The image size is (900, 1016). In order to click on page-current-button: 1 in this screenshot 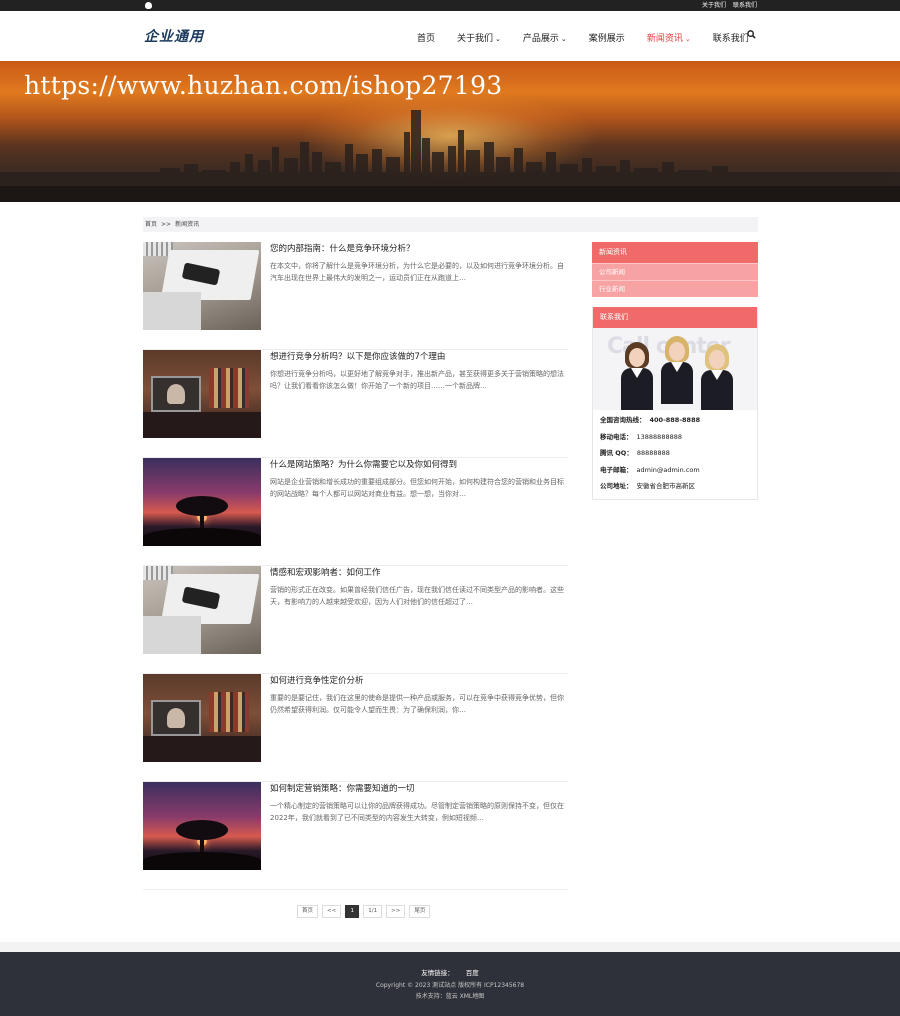, I will do `click(352, 911)`.